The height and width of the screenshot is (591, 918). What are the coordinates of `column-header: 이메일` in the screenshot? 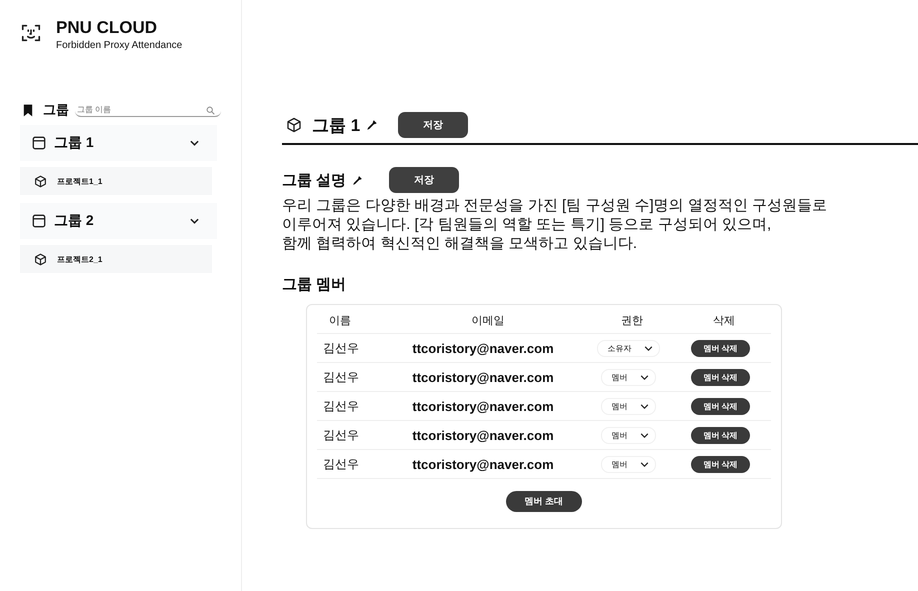 It's located at (488, 321).